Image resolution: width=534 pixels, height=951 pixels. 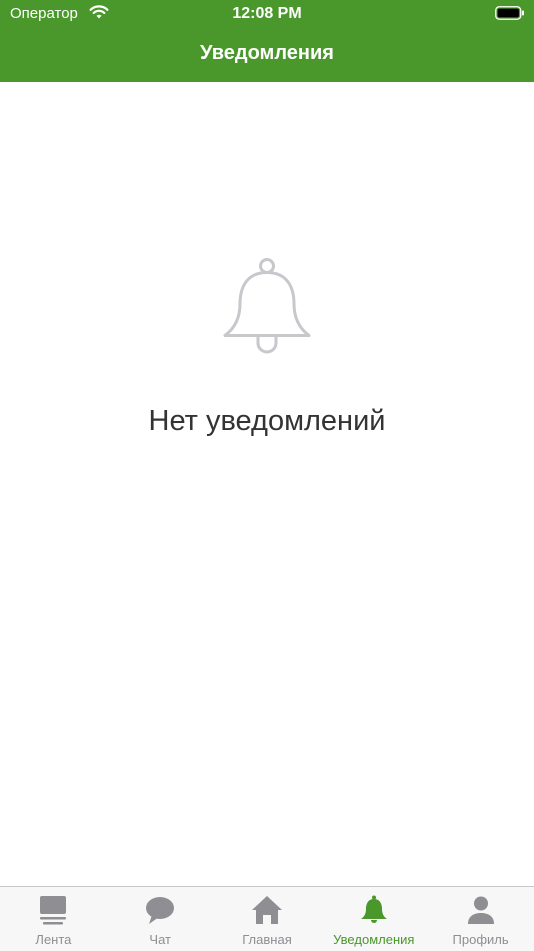 I want to click on tab-label: Чат, so click(x=160, y=939).